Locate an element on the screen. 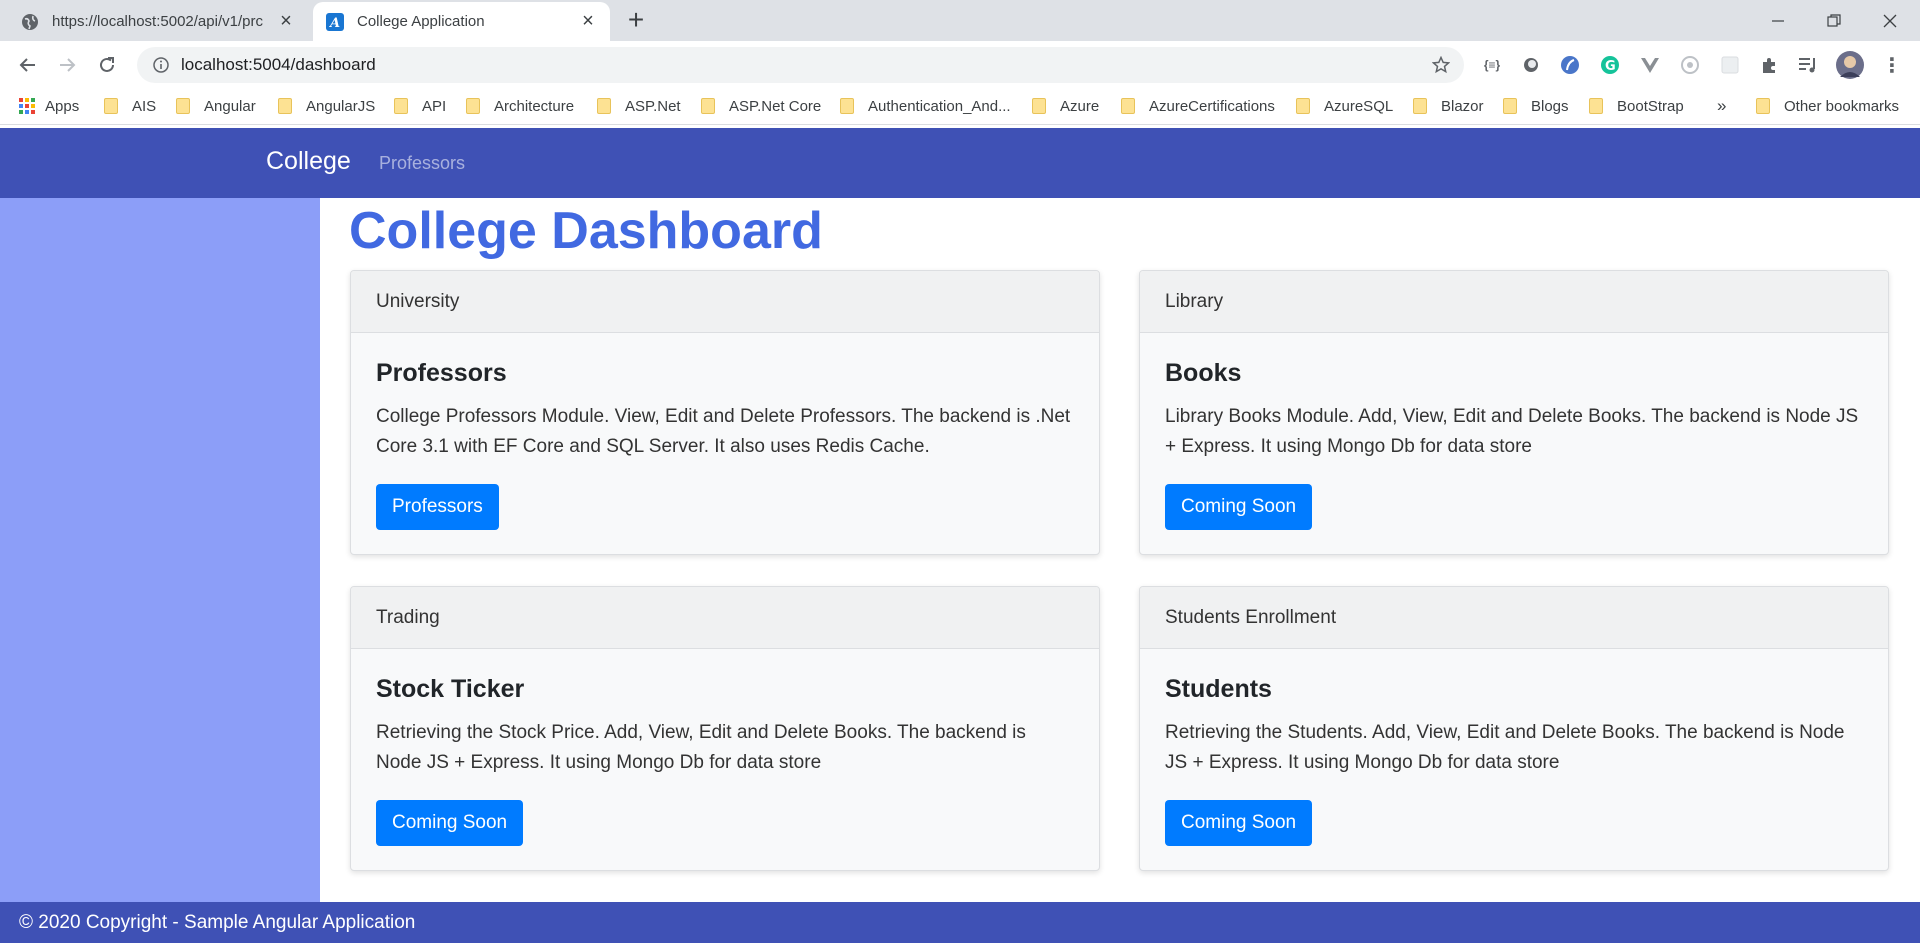  bookmark-folder: Blazor is located at coordinates (1448, 106).